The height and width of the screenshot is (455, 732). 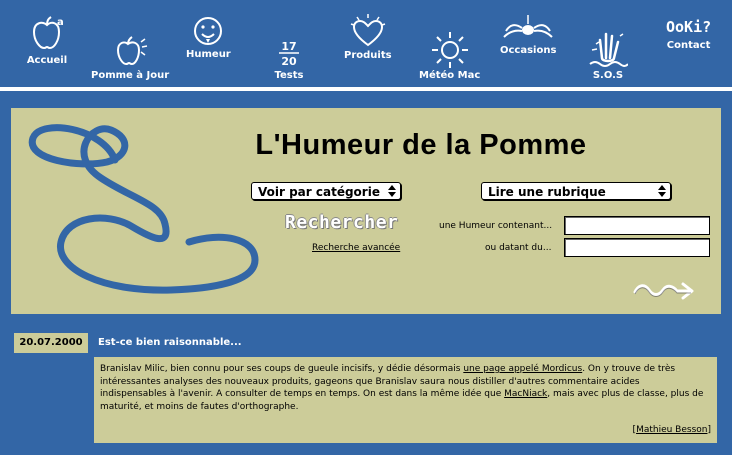 I want to click on nav-contact-label: Contact, so click(x=688, y=45).